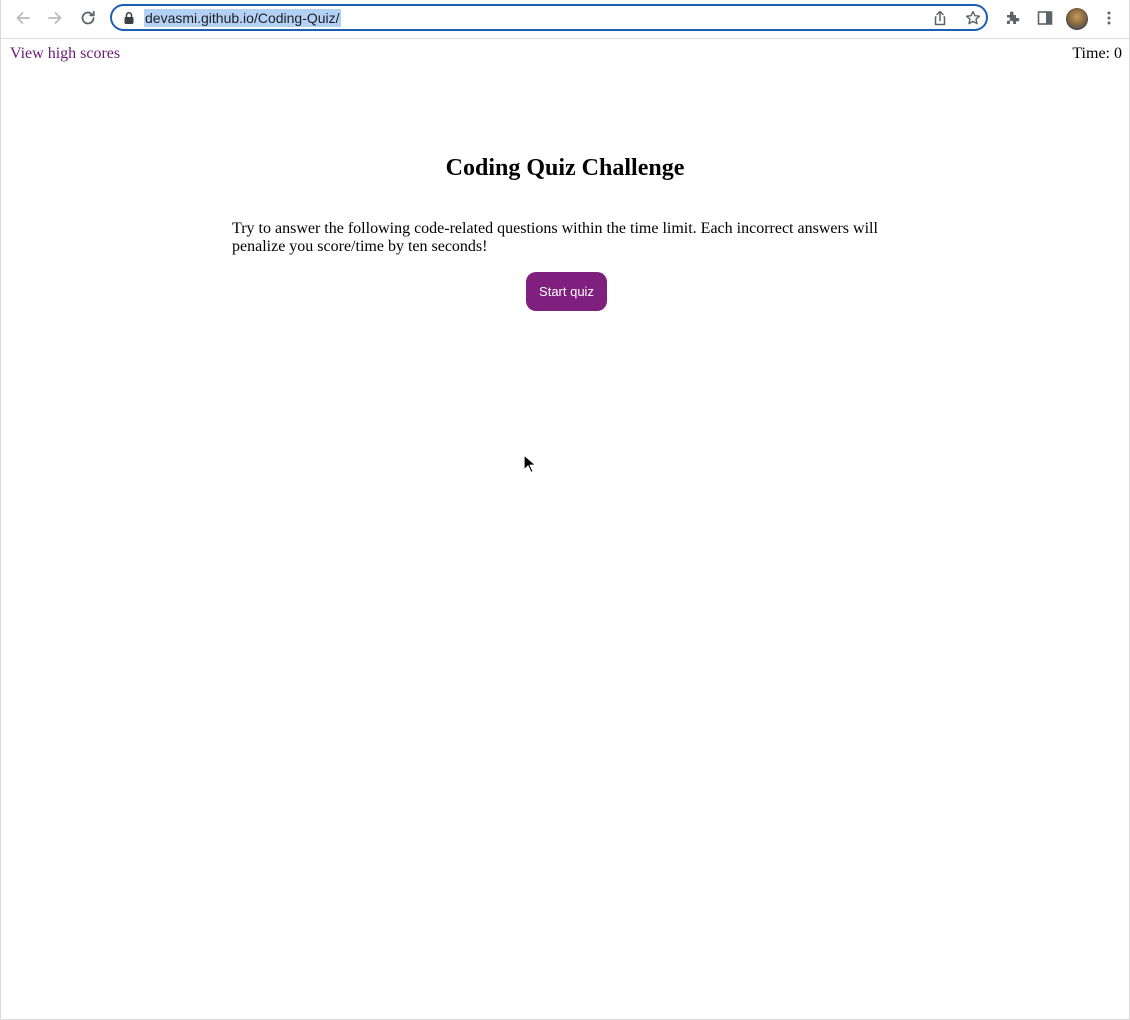  Describe the element at coordinates (530, 464) in the screenshot. I see `mouse-pointer-icon` at that location.